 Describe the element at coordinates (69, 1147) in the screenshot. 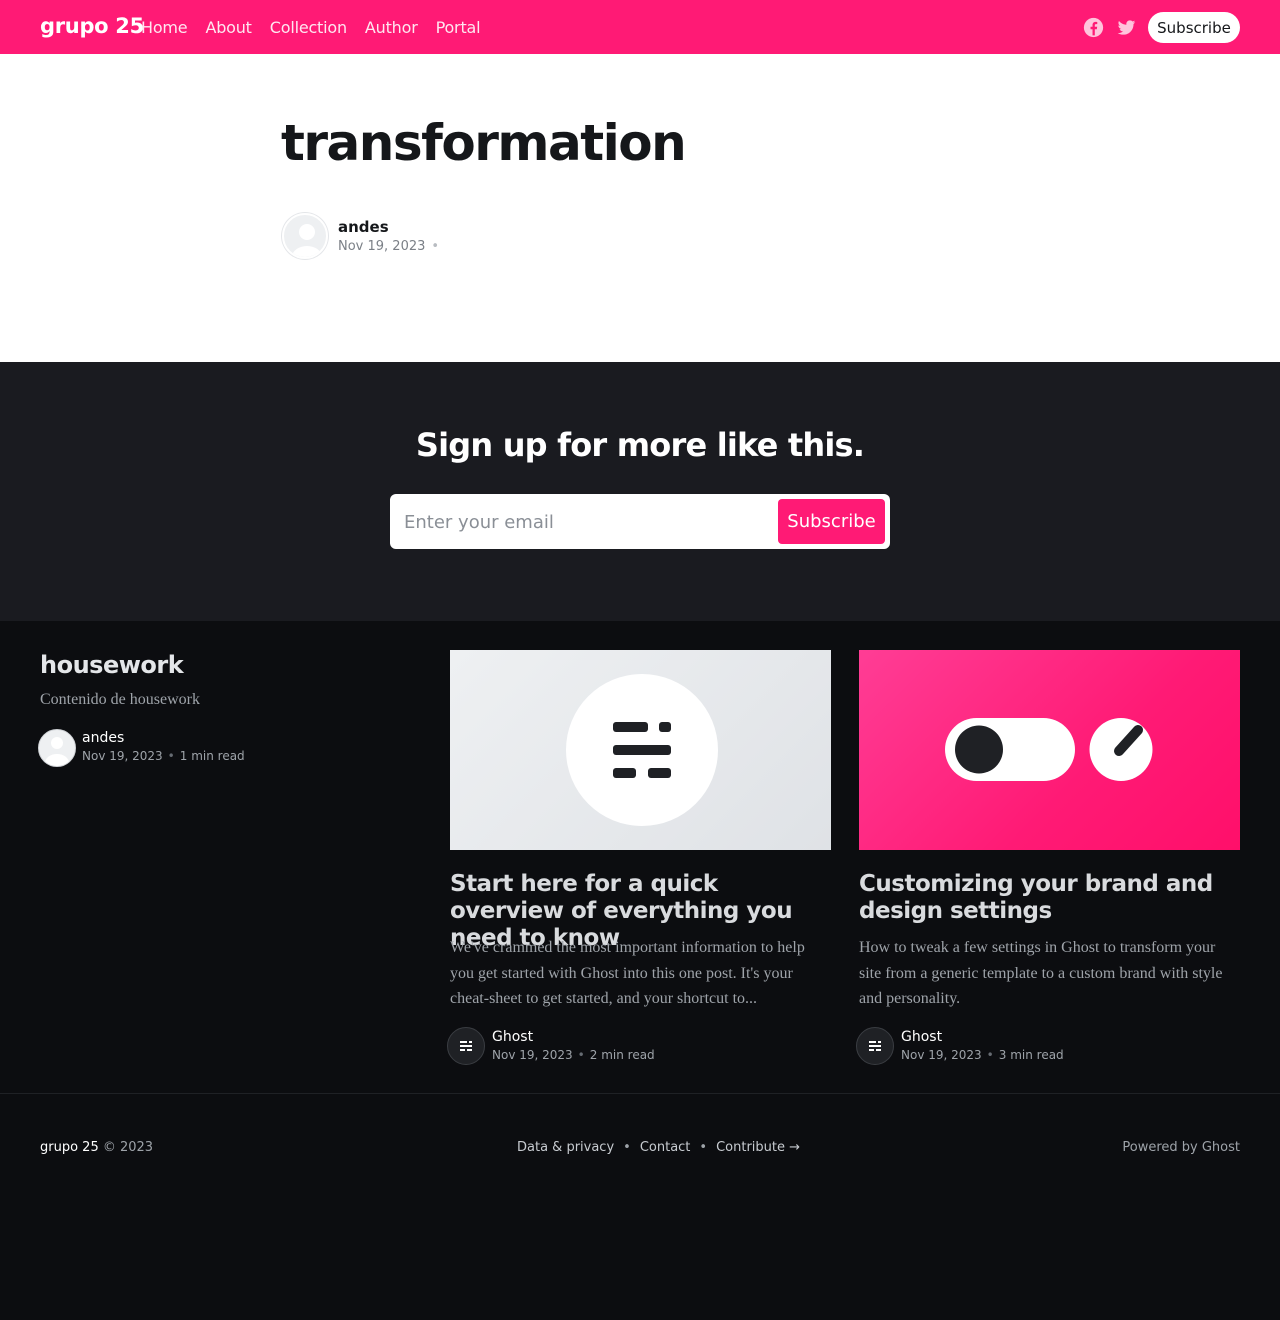

I see `footer-brand: grupo 25` at that location.